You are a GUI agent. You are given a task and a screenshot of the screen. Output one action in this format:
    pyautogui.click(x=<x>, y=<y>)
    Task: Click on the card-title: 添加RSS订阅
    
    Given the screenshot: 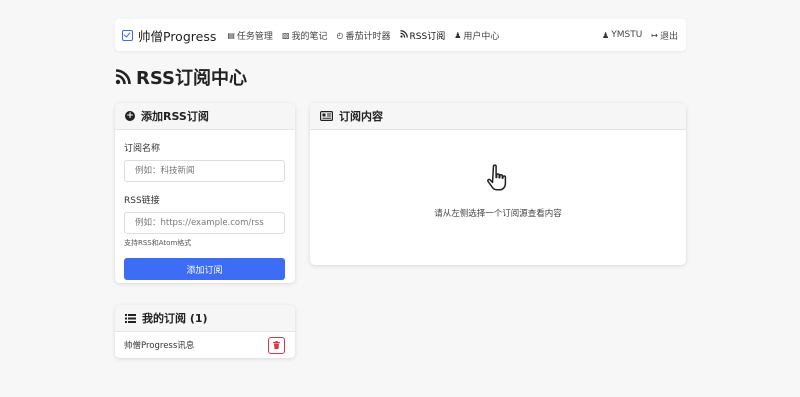 What is the action you would take?
    pyautogui.click(x=175, y=116)
    